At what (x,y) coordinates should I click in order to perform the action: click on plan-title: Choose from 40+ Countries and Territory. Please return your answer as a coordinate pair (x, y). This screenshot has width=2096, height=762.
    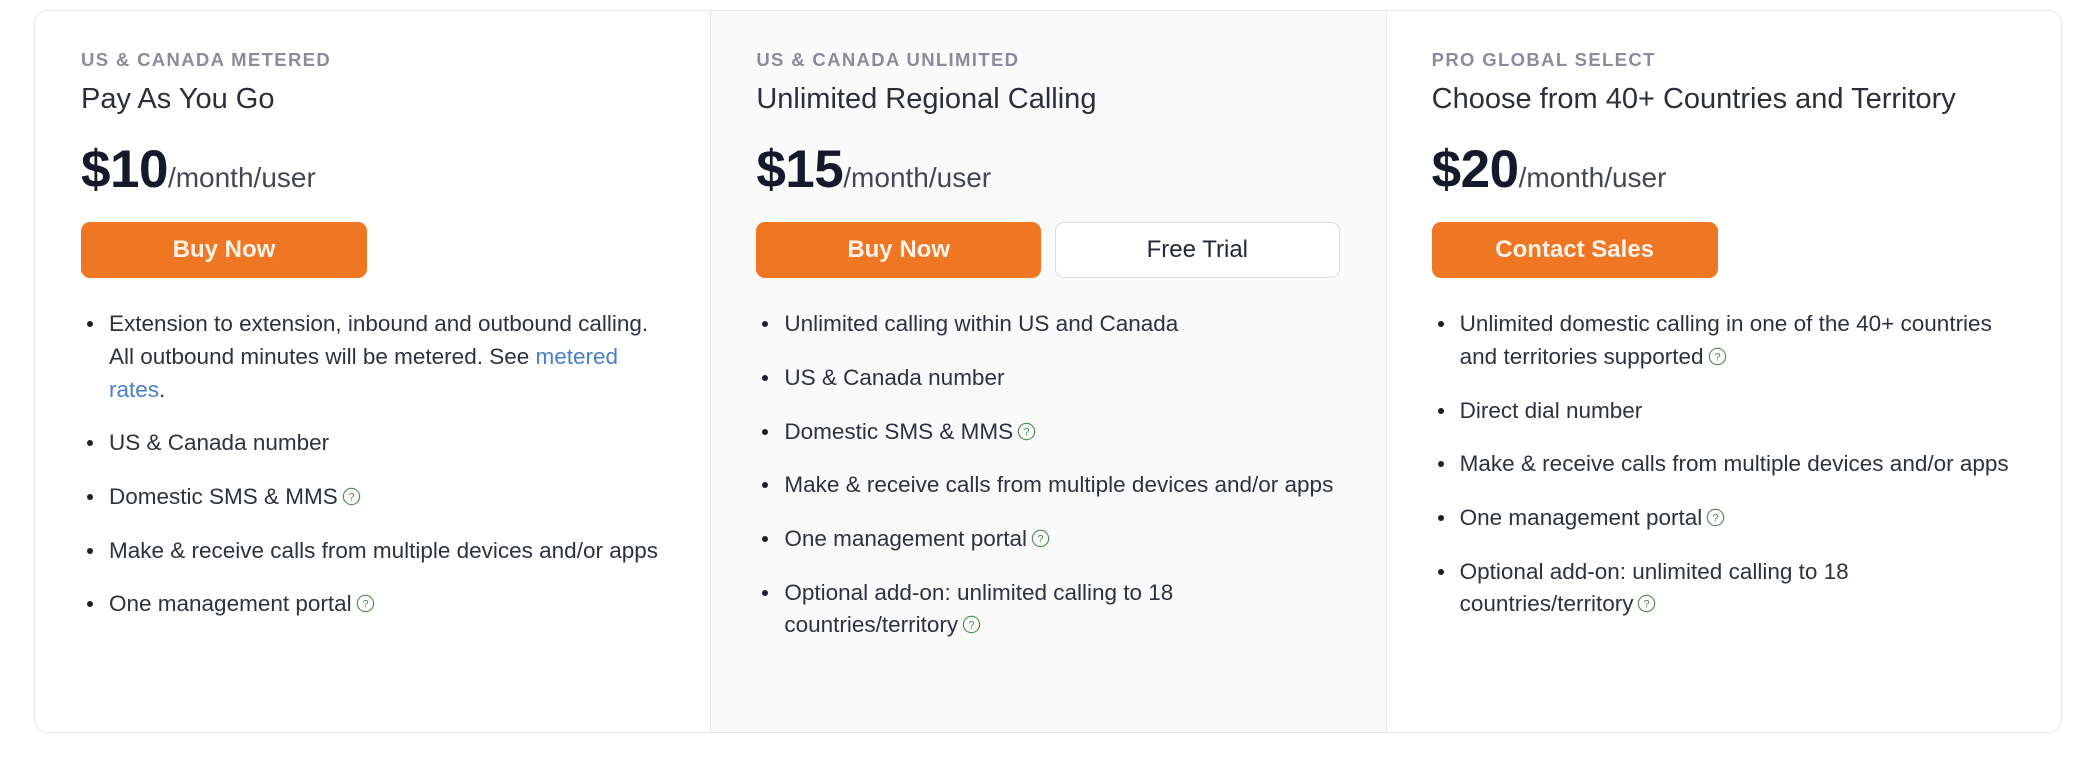
    Looking at the image, I should click on (1693, 99).